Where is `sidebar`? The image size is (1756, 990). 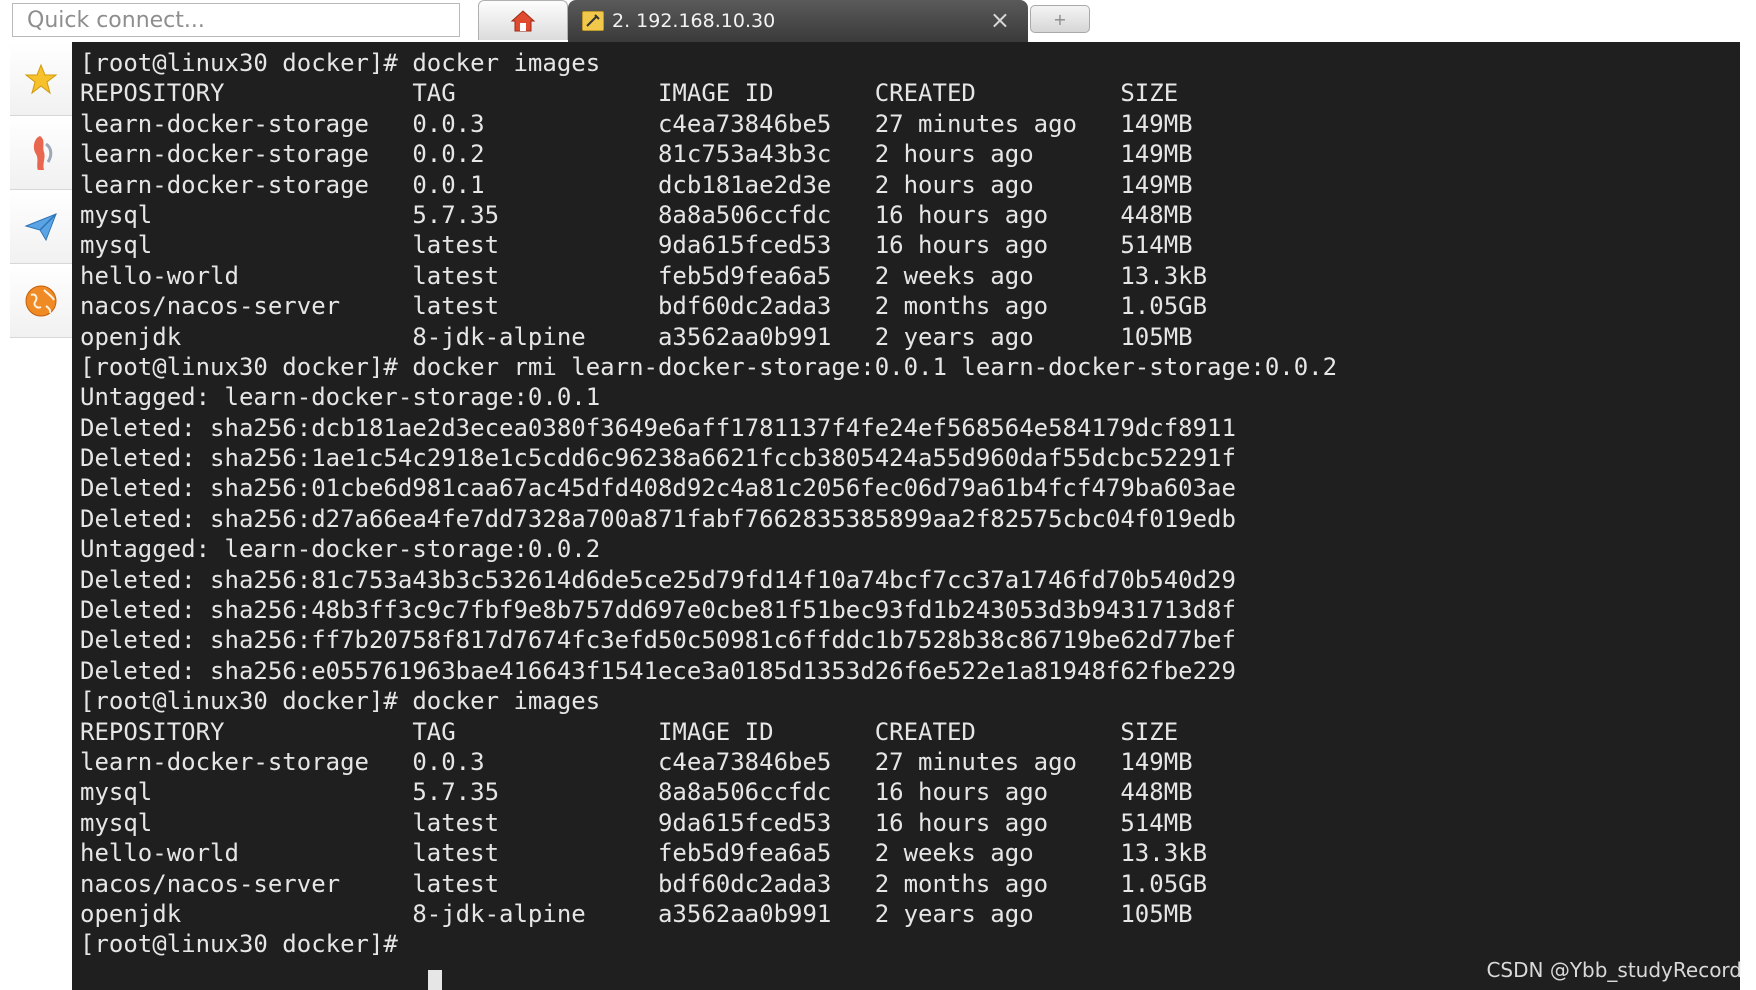
sidebar is located at coordinates (41, 516).